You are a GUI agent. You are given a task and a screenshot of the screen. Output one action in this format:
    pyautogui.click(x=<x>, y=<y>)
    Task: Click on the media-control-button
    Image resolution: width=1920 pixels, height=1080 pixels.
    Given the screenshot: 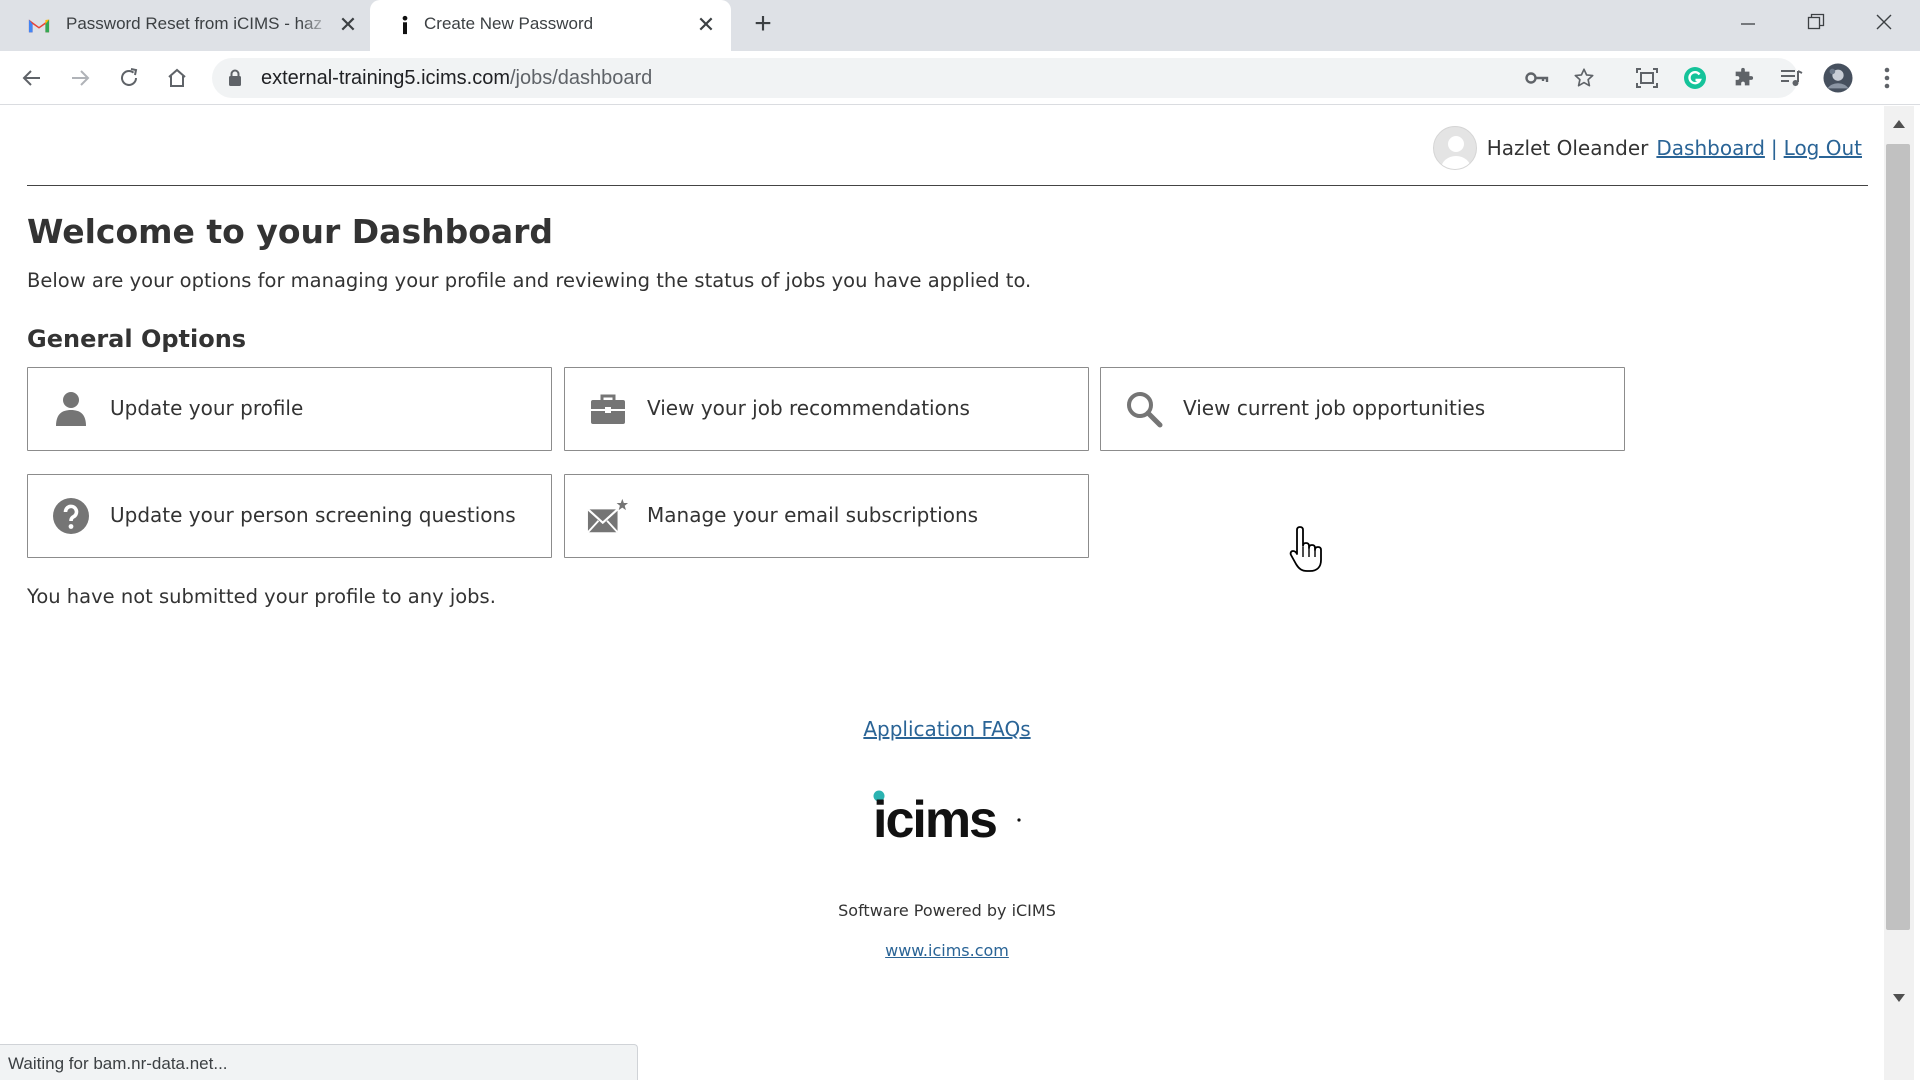 What is the action you would take?
    pyautogui.click(x=1791, y=78)
    